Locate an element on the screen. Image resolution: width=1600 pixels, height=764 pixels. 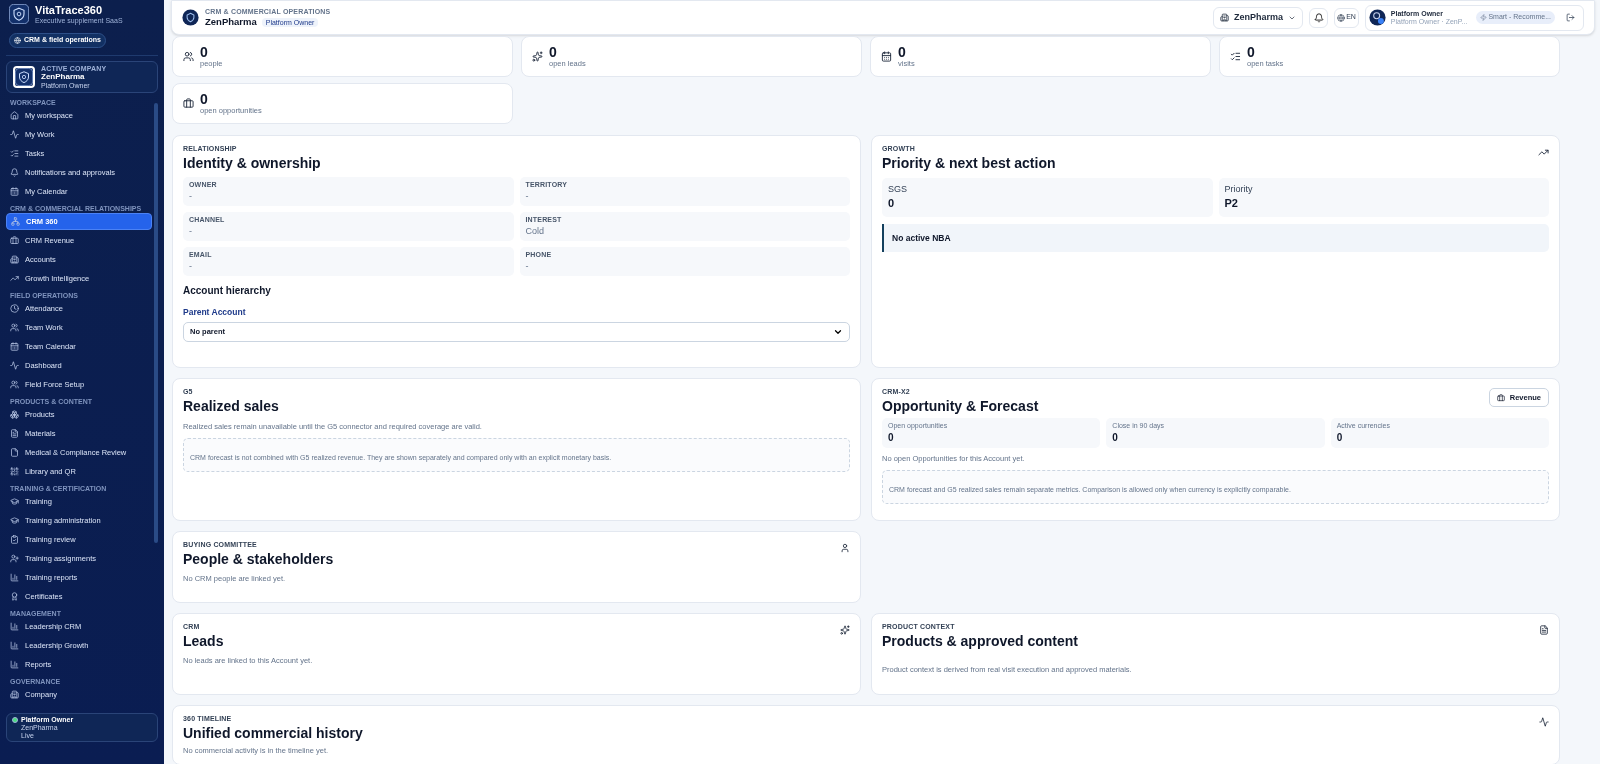
brand-name: VitaTrace360 is located at coordinates (69, 10).